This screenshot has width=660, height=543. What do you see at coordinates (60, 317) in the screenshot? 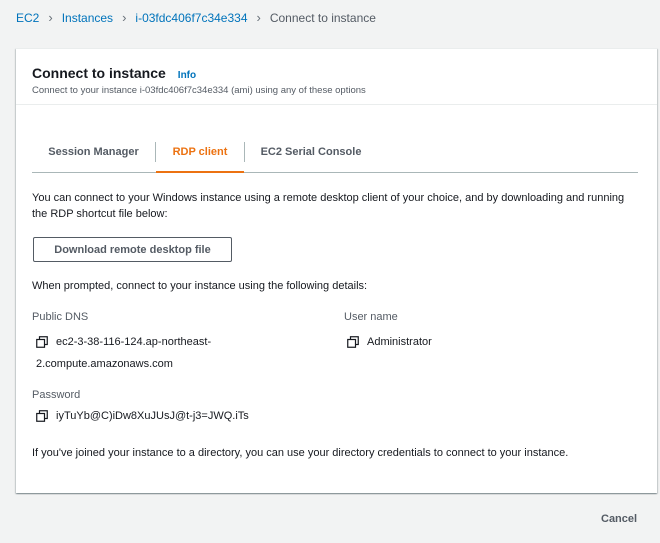
I see `public-dns-label: Public DNS` at bounding box center [60, 317].